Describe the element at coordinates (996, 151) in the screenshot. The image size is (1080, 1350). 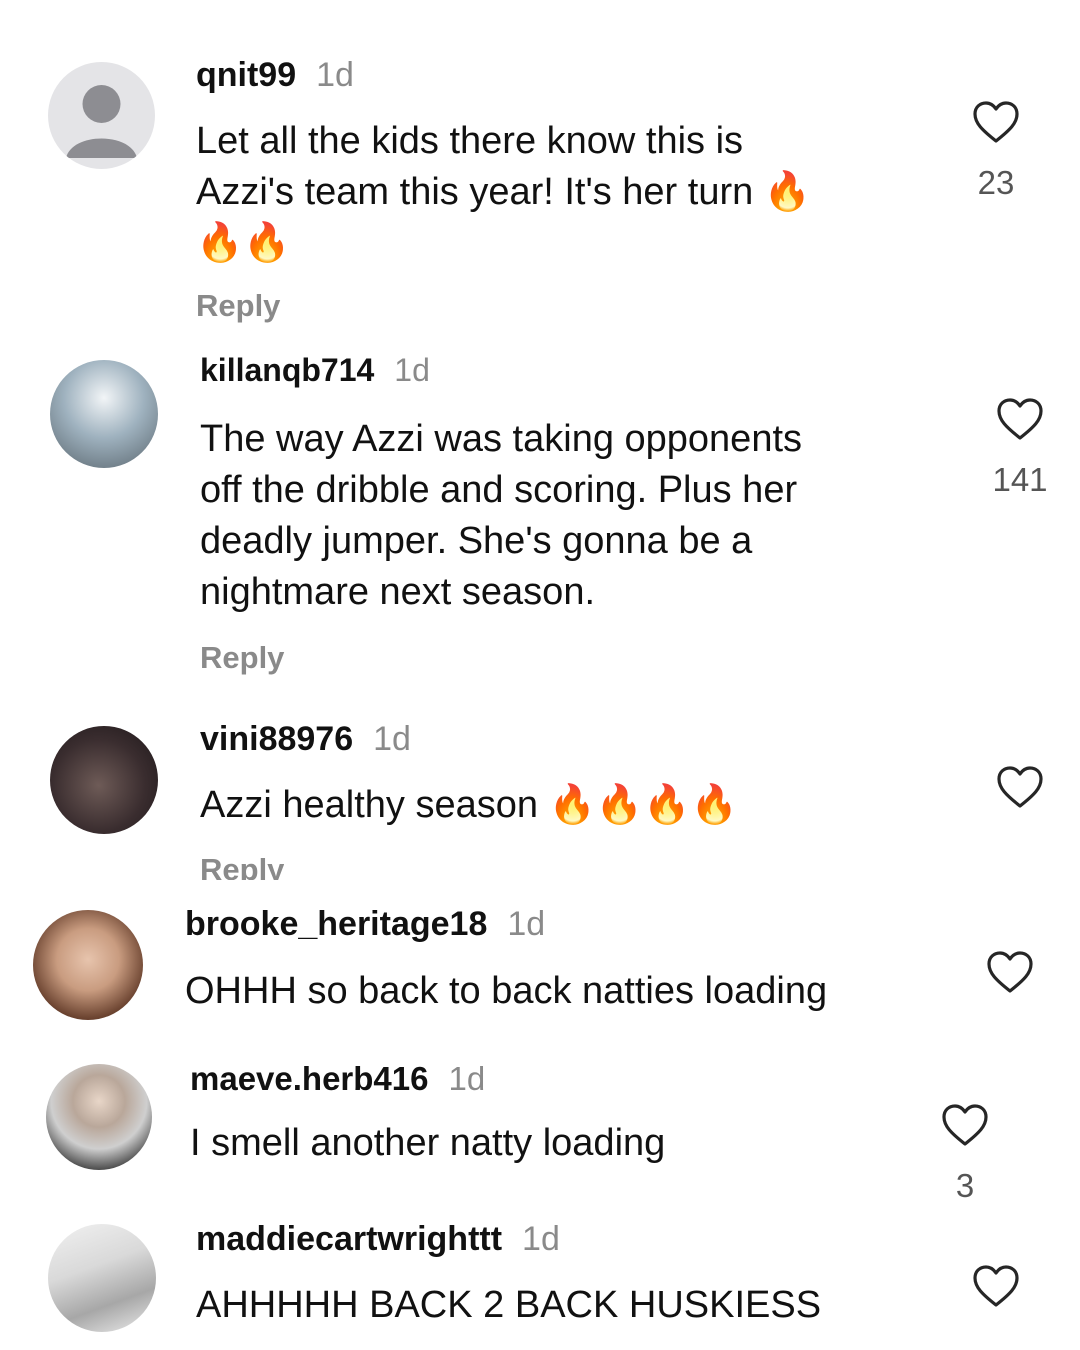
I see `like-button: 23` at that location.